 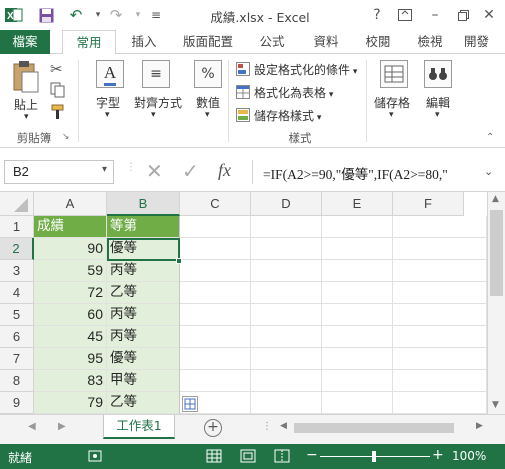 What do you see at coordinates (116, 15) in the screenshot?
I see `redo-icon: ↷` at bounding box center [116, 15].